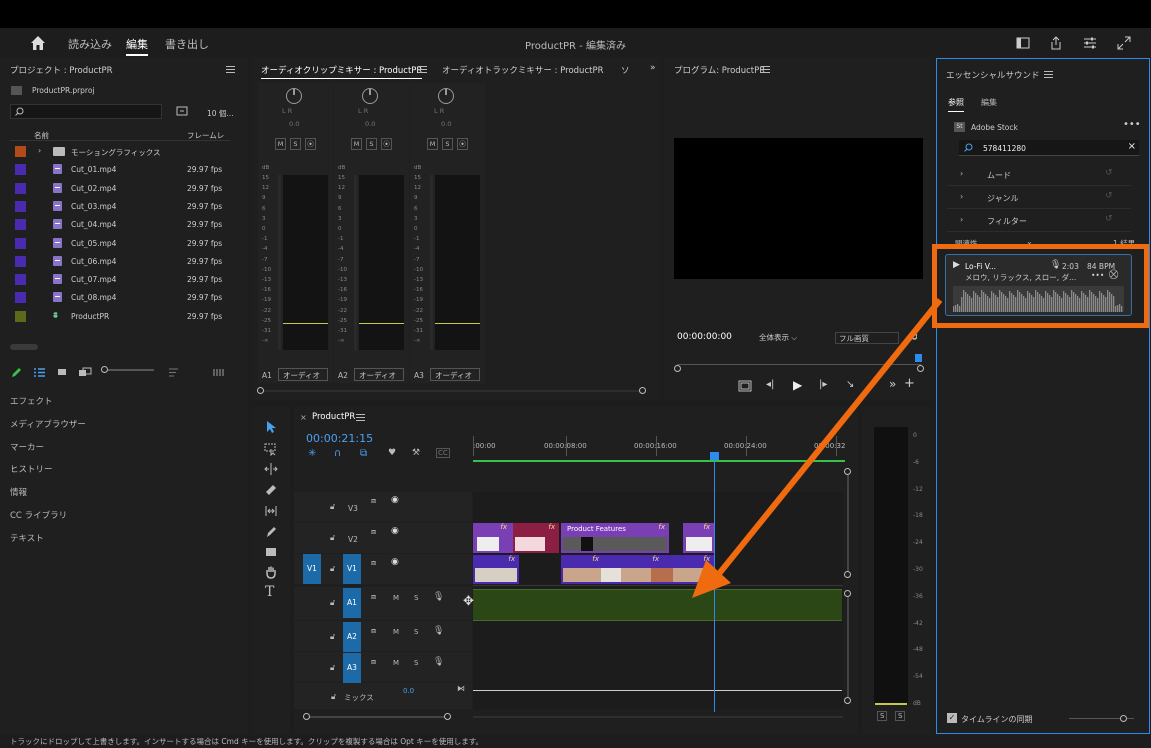  Describe the element at coordinates (27, 447) in the screenshot. I see `side-panel-tab: マーカー` at that location.